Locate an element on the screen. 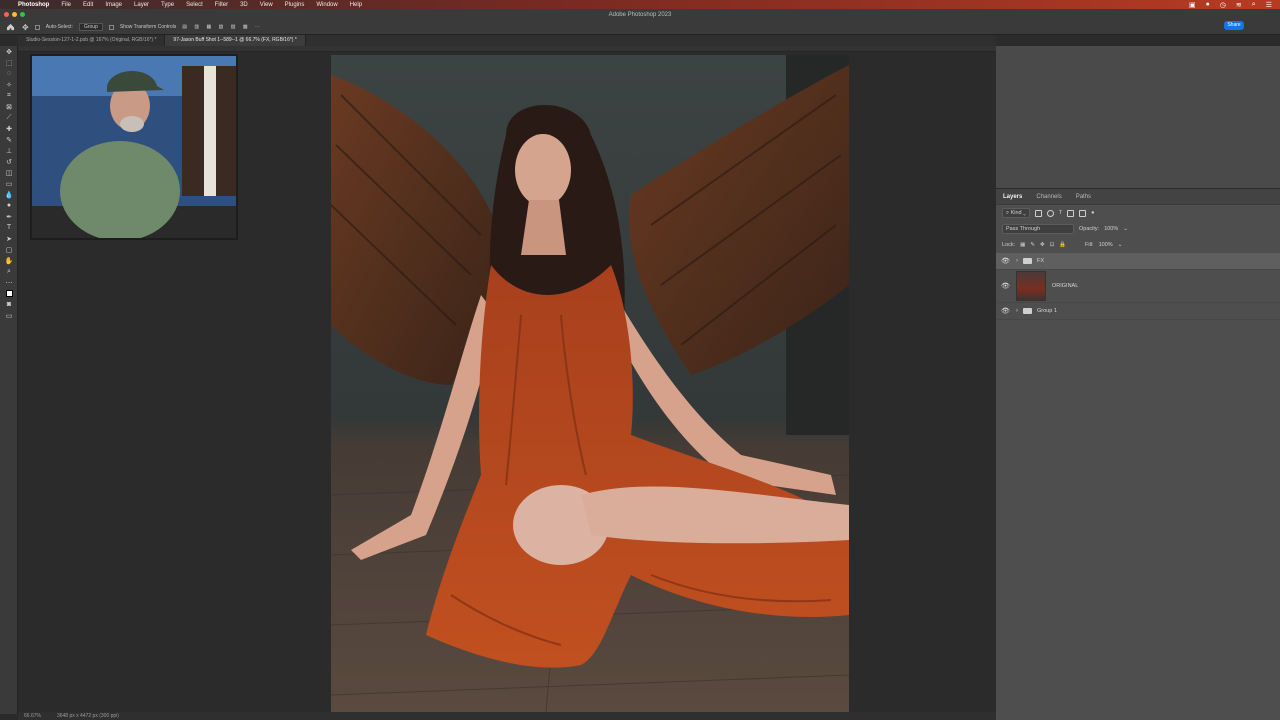 Image resolution: width=1280 pixels, height=720 pixels. eyedropper-icon: ⟋ is located at coordinates (9, 117).